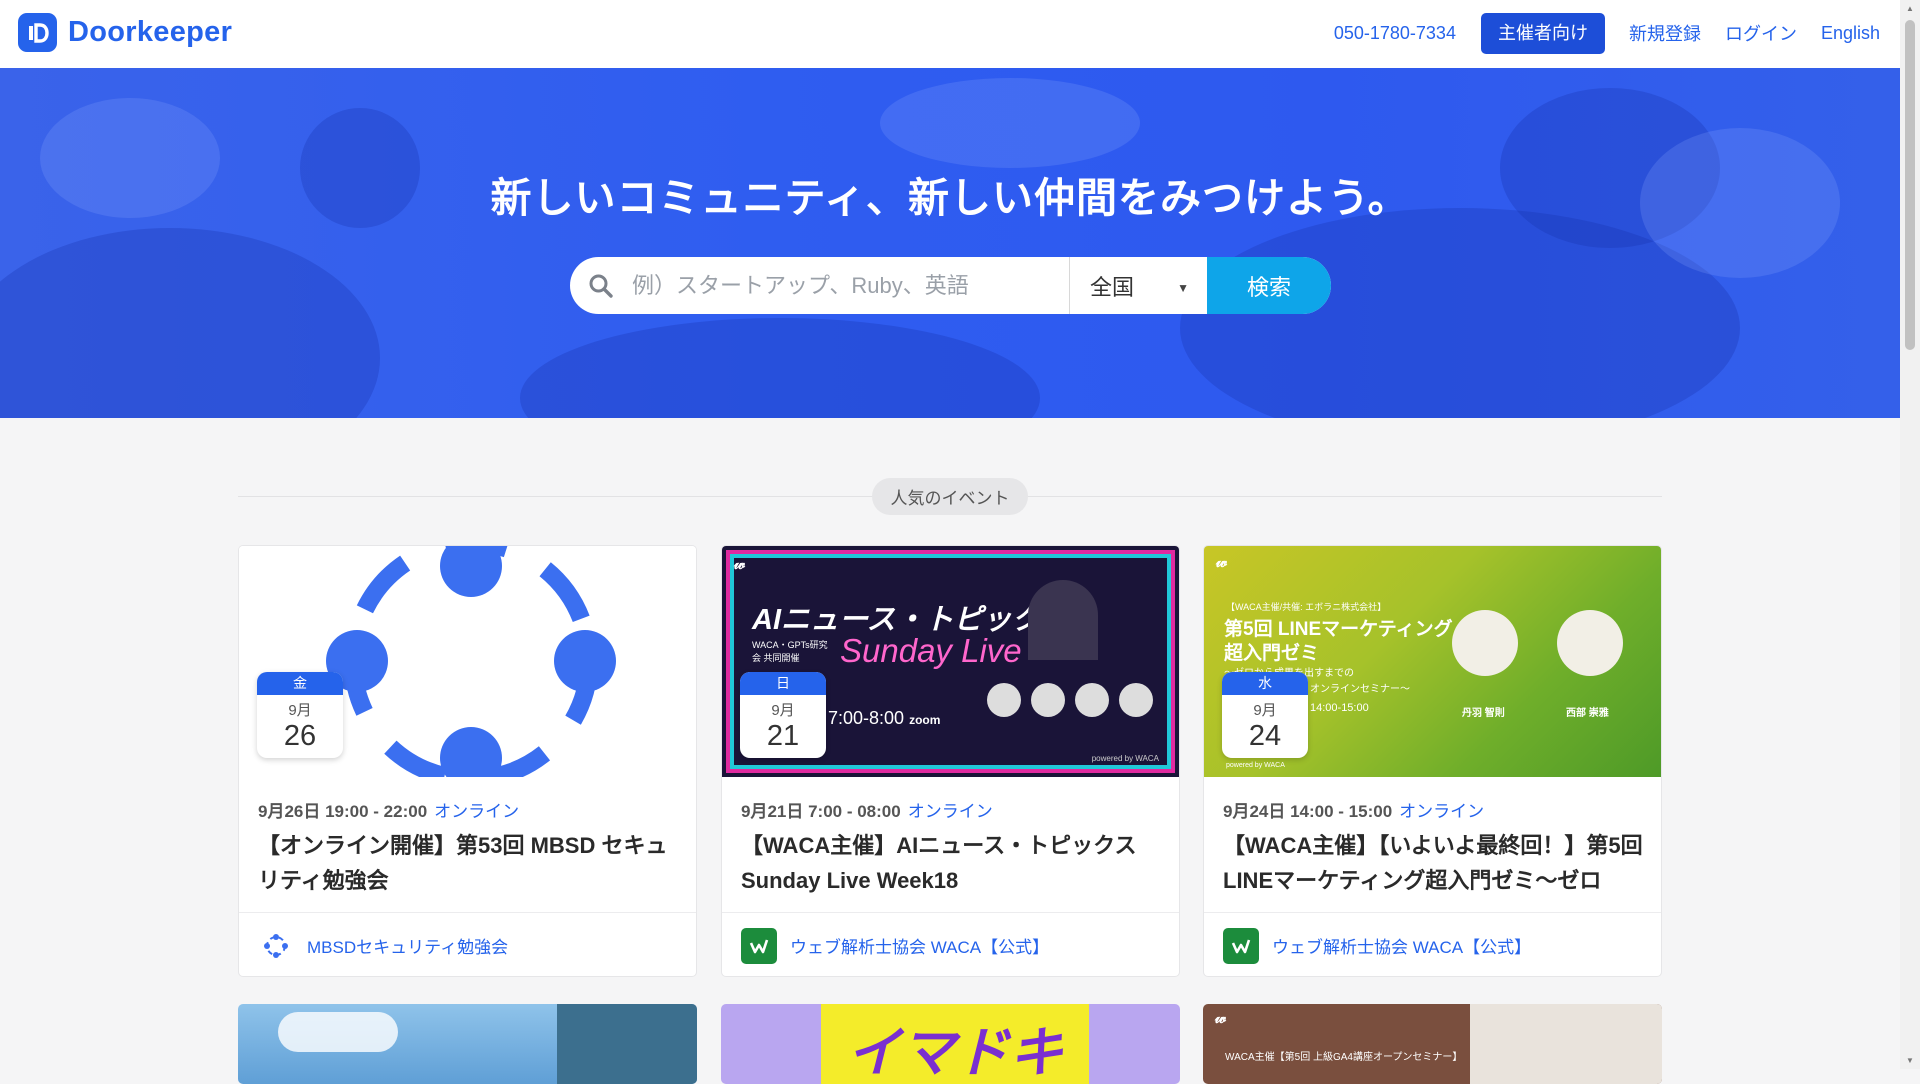 The height and width of the screenshot is (1084, 1920). I want to click on caret-down-icon: ▼, so click(1183, 288).